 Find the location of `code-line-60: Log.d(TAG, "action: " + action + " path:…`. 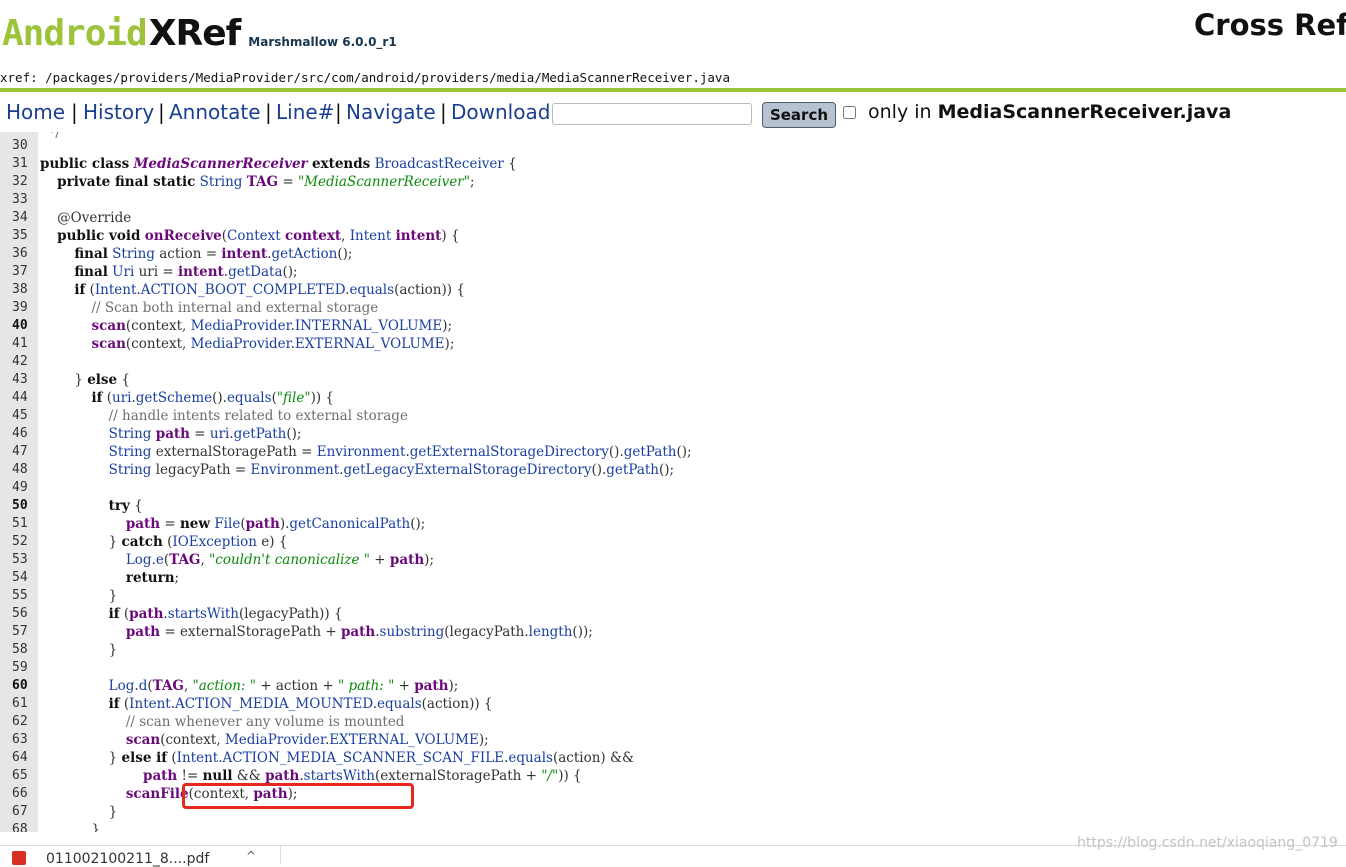

code-line-60: Log.d(TAG, "action: " + action + " path:… is located at coordinates (283, 686).